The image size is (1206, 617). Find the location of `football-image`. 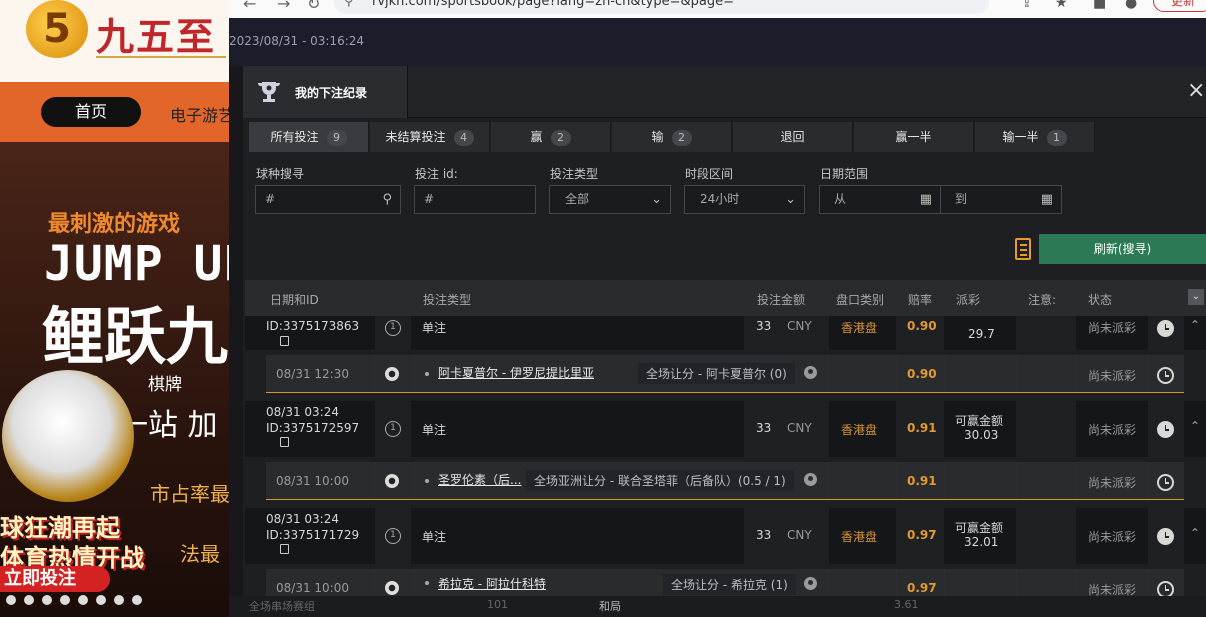

football-image is located at coordinates (68, 436).